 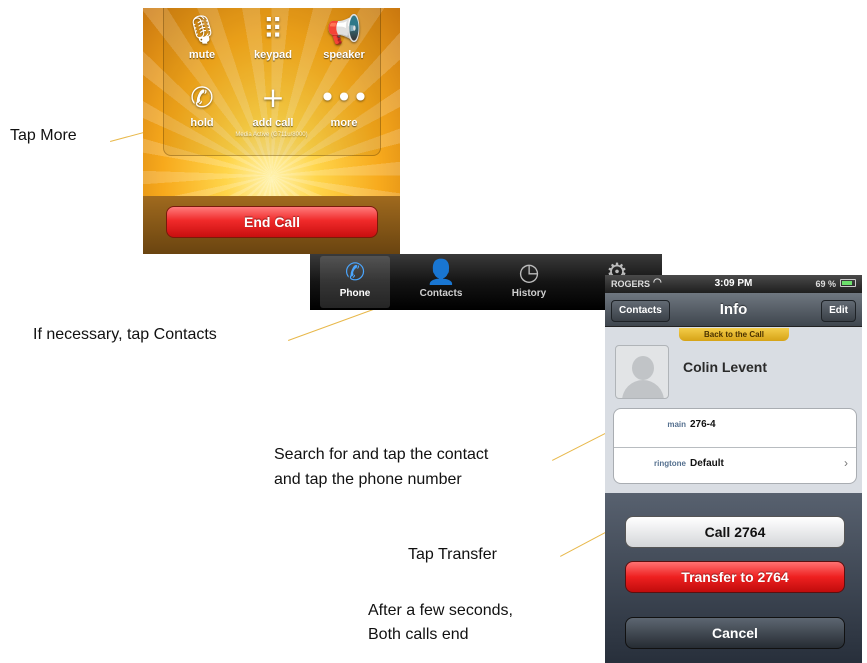 I want to click on ringtone-row: ringtone Default ›, so click(x=735, y=465).